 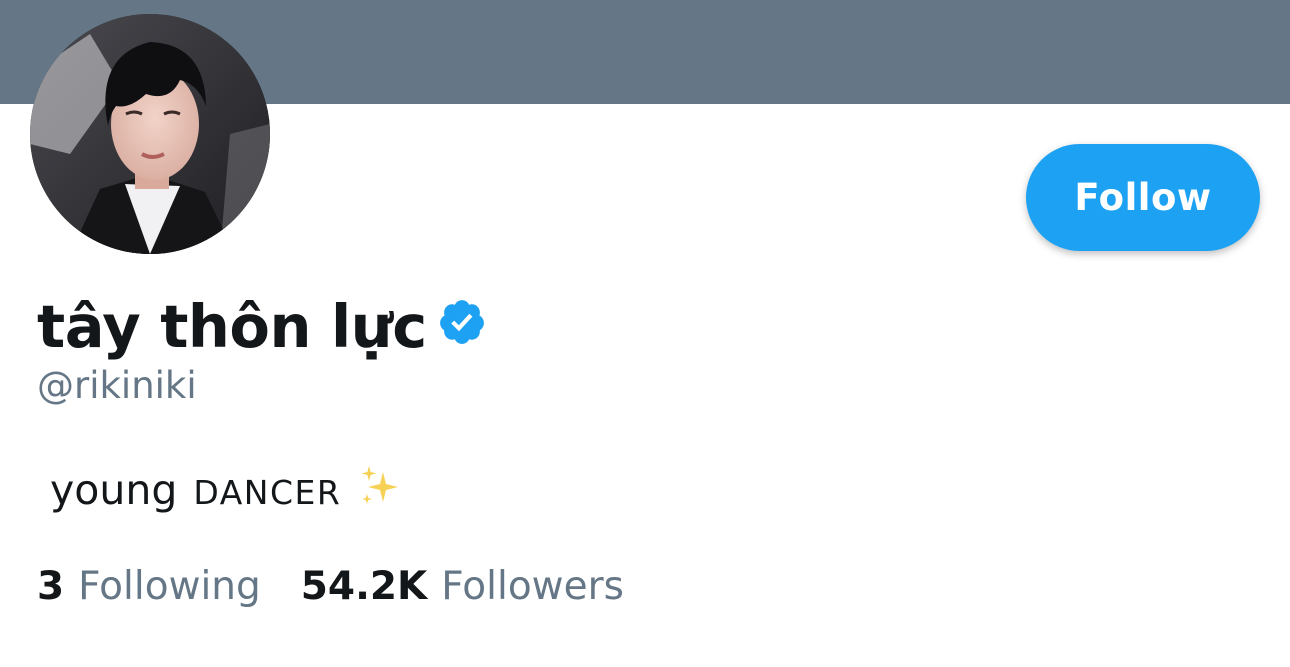 I want to click on followers-stat: 54.2K Followers, so click(x=462, y=586).